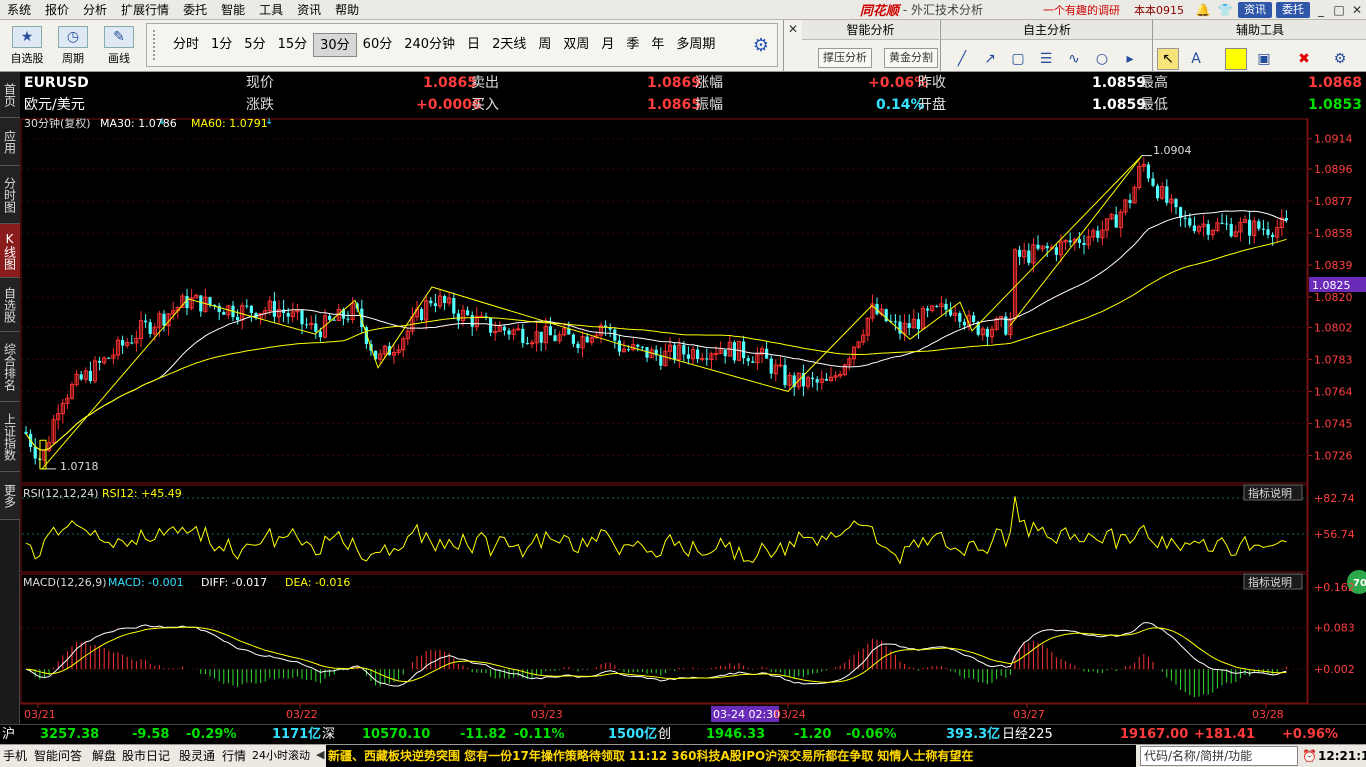 The width and height of the screenshot is (1366, 767). Describe the element at coordinates (27, 46) in the screenshot. I see `watchlist-button: ★ 自选股` at that location.